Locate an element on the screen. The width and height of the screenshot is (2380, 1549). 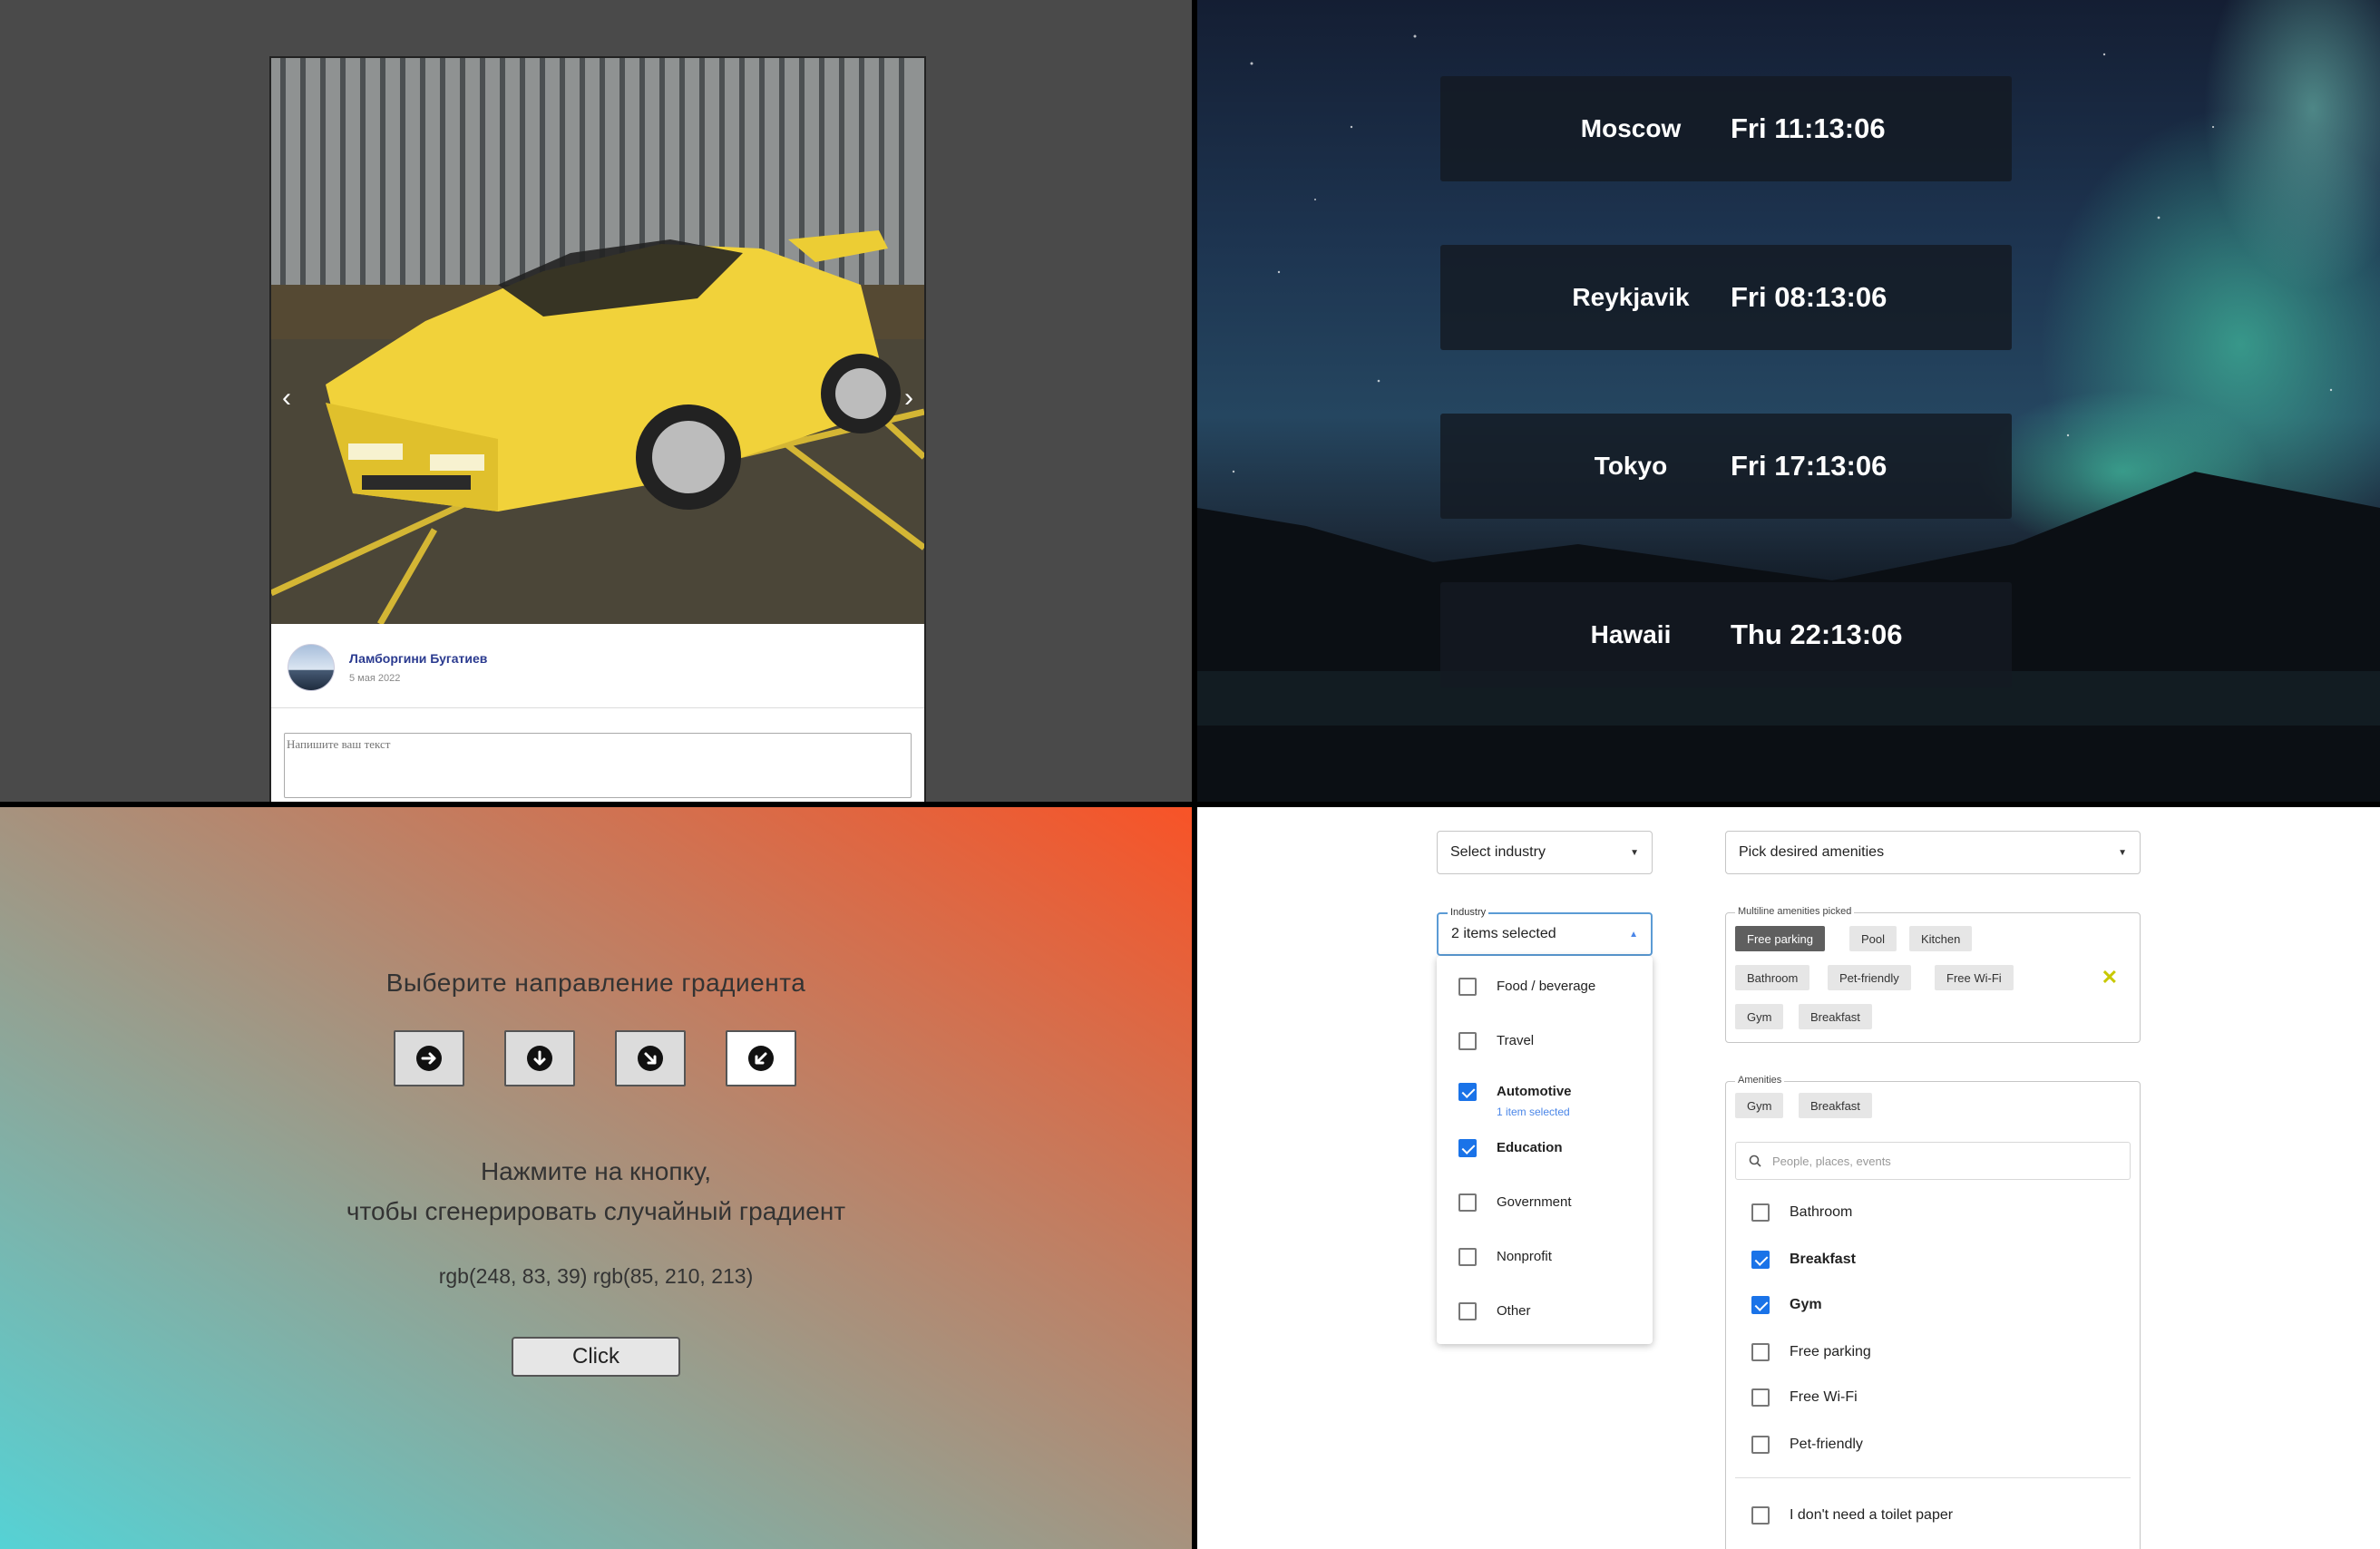
search-placeholder: People, places, events is located at coordinates (1832, 1161).